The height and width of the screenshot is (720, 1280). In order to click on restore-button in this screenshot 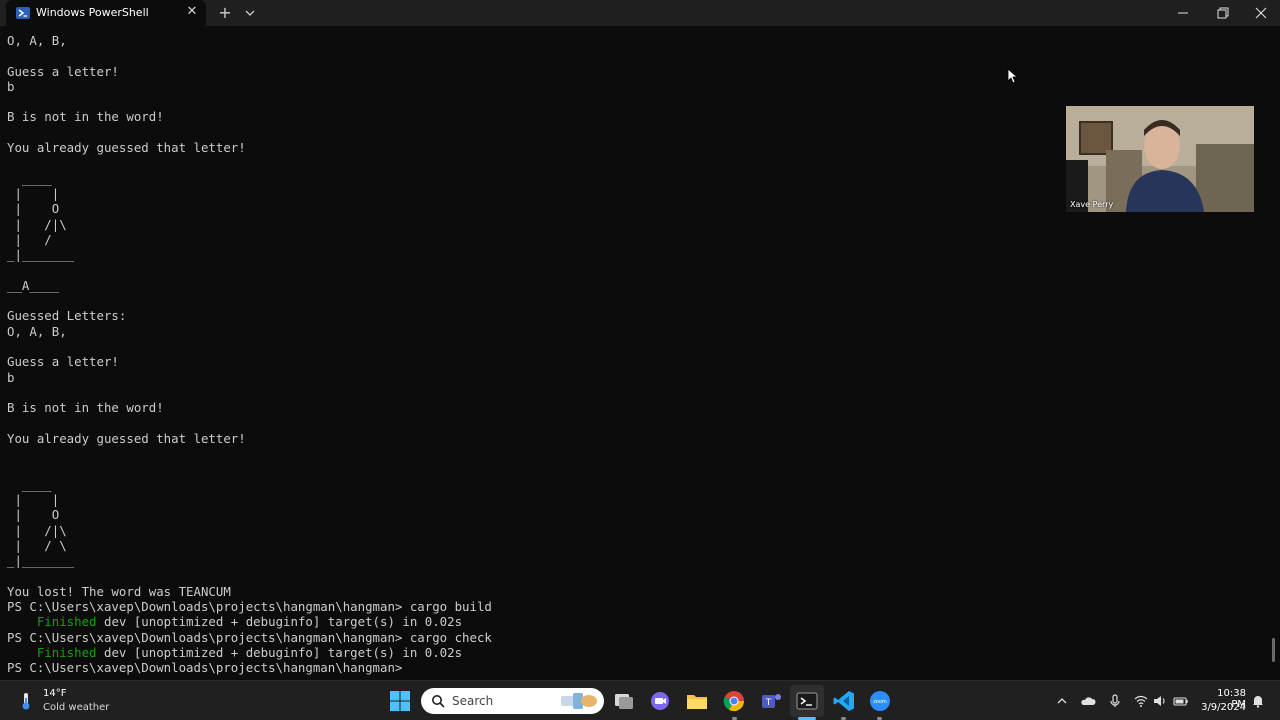, I will do `click(1222, 13)`.